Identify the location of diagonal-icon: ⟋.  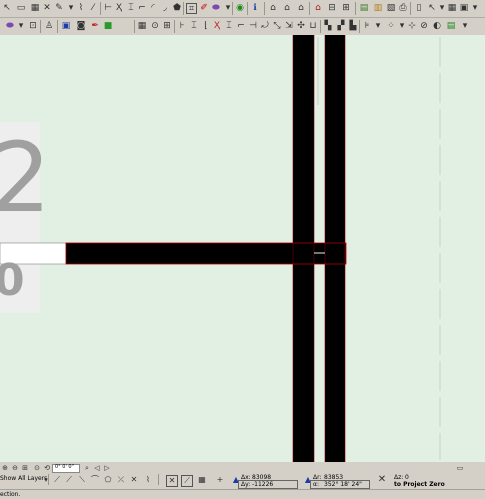
(187, 481).